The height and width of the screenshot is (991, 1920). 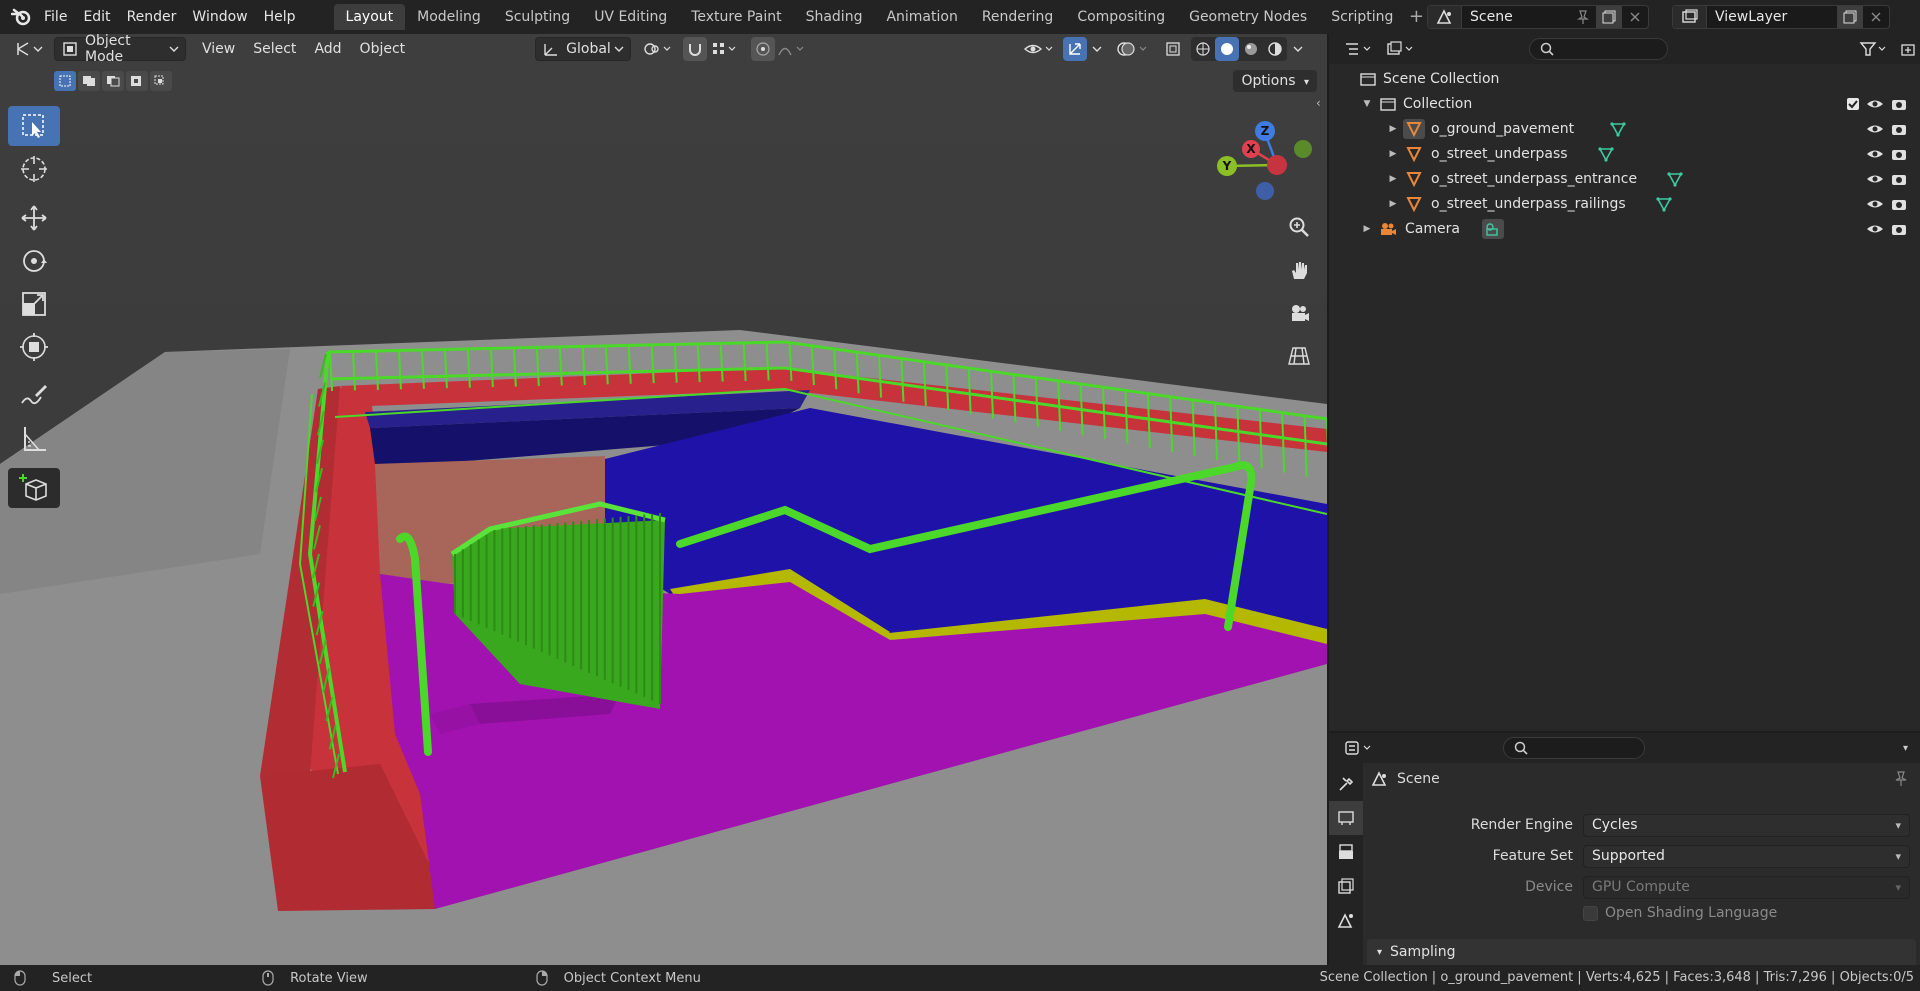 I want to click on cursor-tool, so click(x=34, y=169).